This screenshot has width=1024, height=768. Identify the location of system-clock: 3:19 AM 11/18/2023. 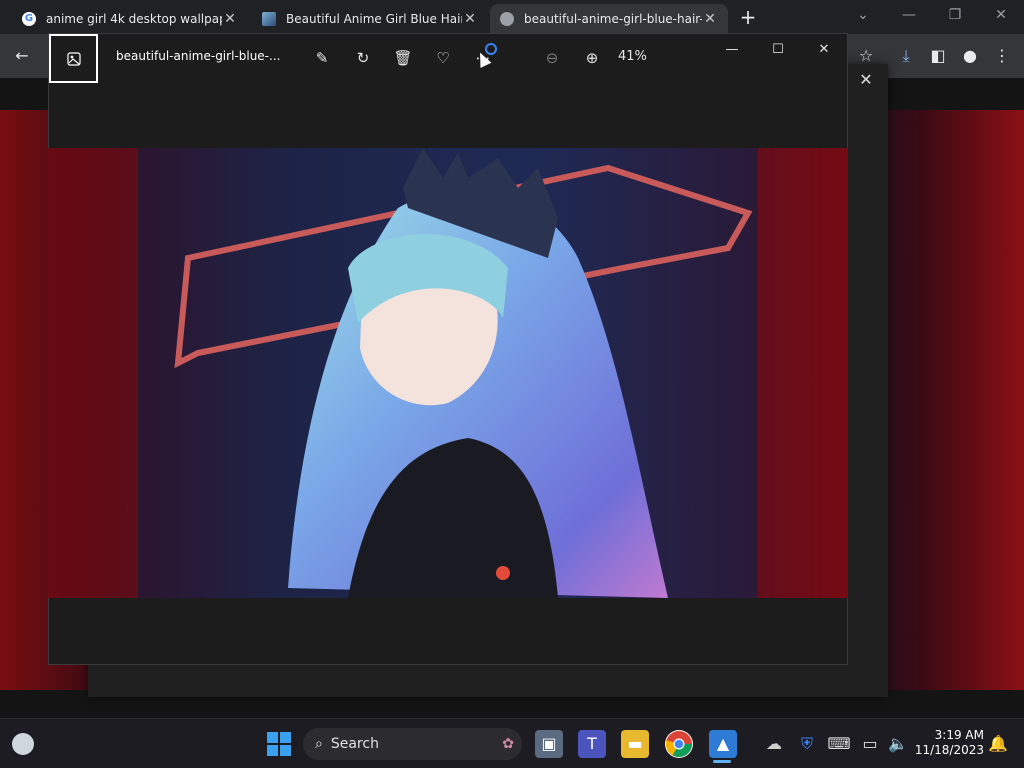
(949, 743).